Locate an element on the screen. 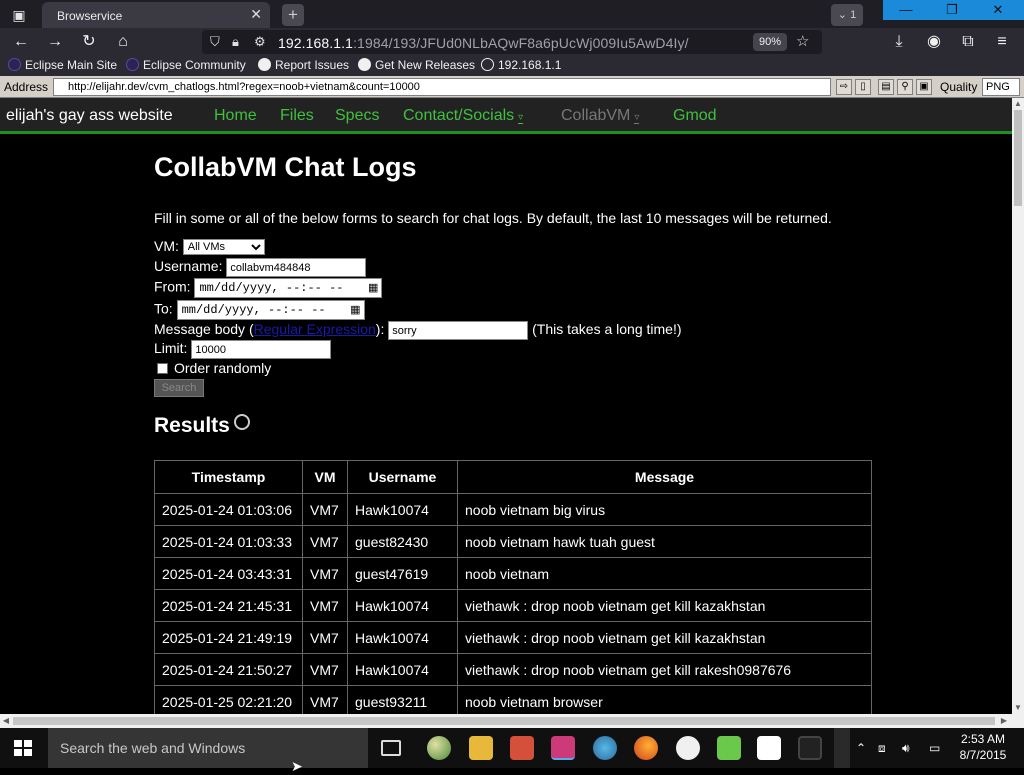 The height and width of the screenshot is (775, 1024). file-explorer-icon is located at coordinates (481, 748).